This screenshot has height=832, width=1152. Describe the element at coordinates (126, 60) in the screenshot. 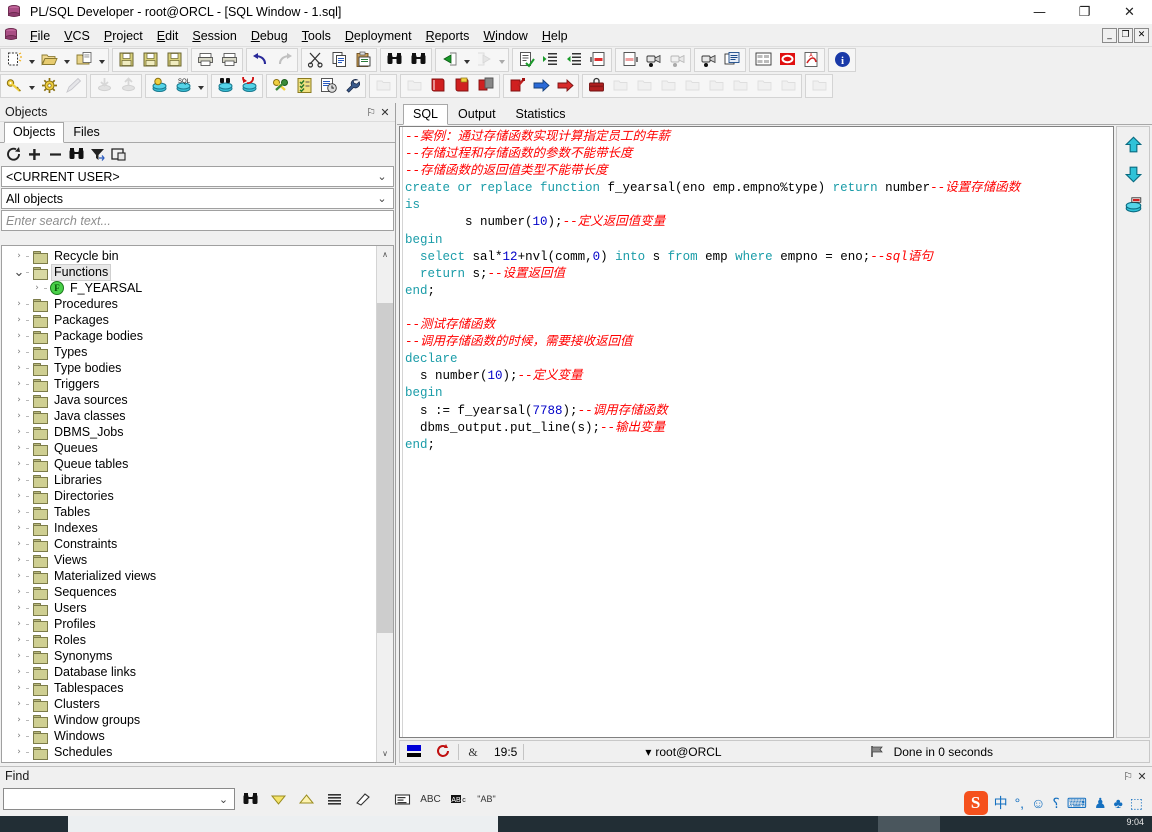

I see `save-icon` at that location.